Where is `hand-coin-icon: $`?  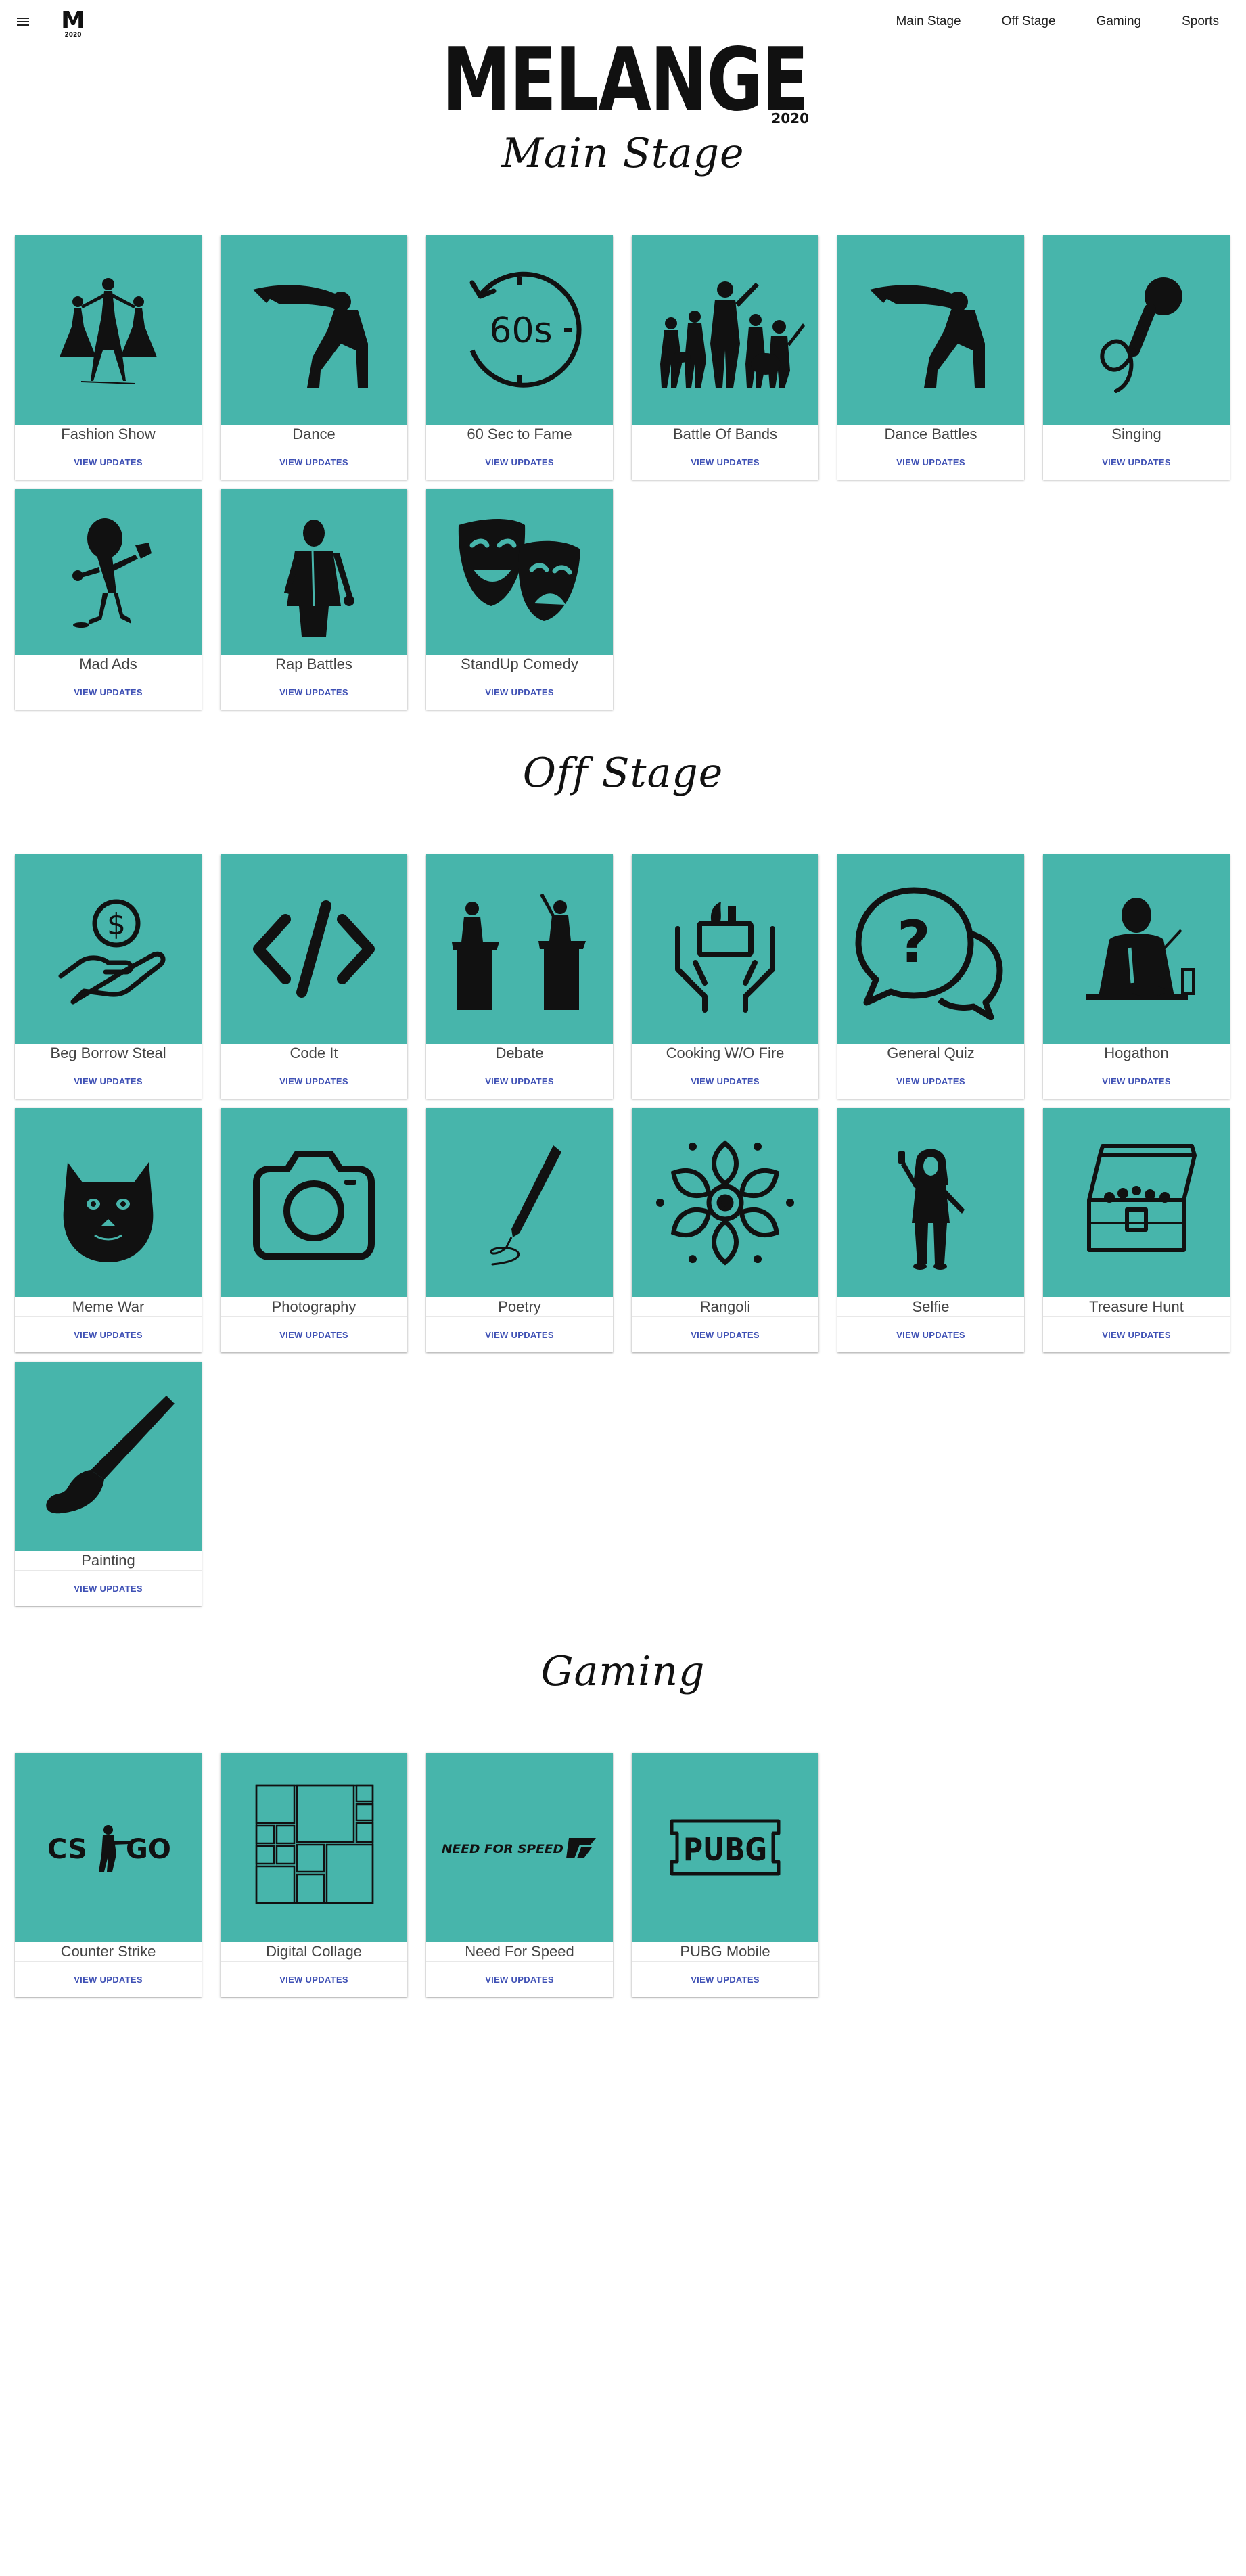
hand-coin-icon: $ is located at coordinates (112, 952).